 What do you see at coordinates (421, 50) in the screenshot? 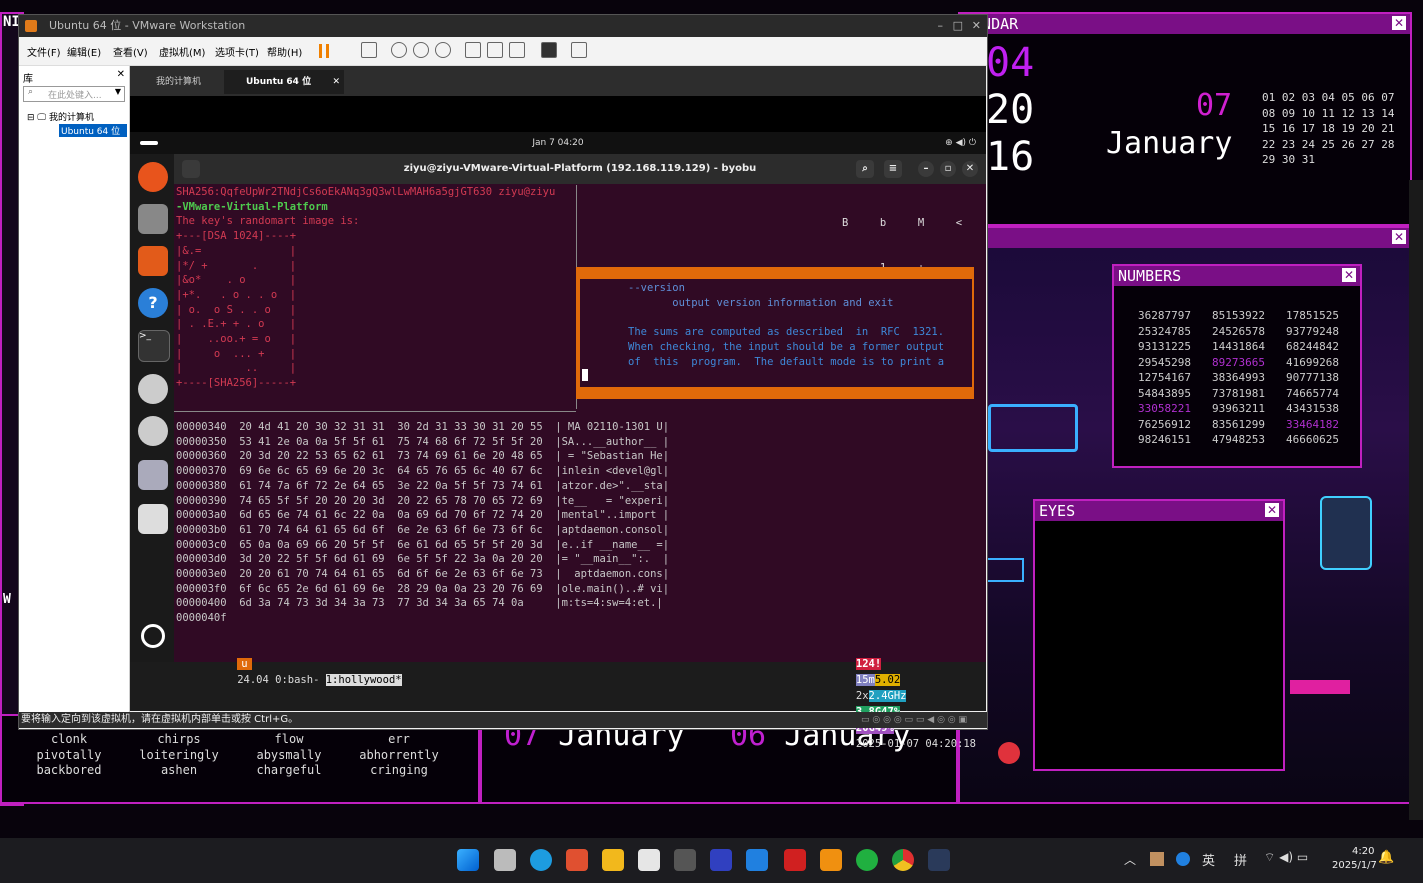
I see `revert-icon` at bounding box center [421, 50].